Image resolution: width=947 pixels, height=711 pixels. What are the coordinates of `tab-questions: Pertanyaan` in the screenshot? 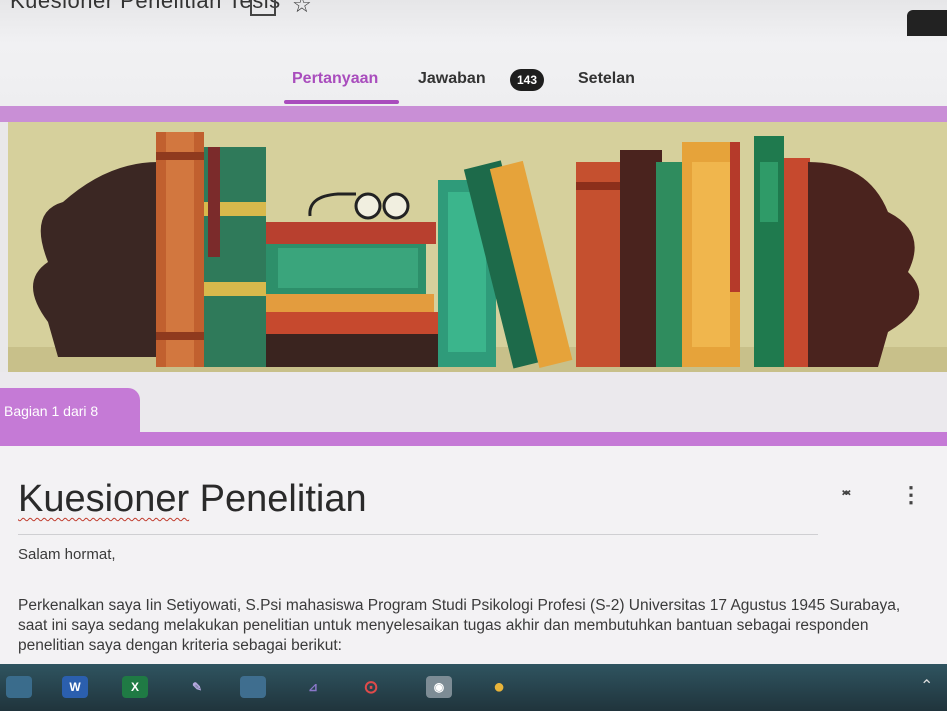 It's located at (335, 79).